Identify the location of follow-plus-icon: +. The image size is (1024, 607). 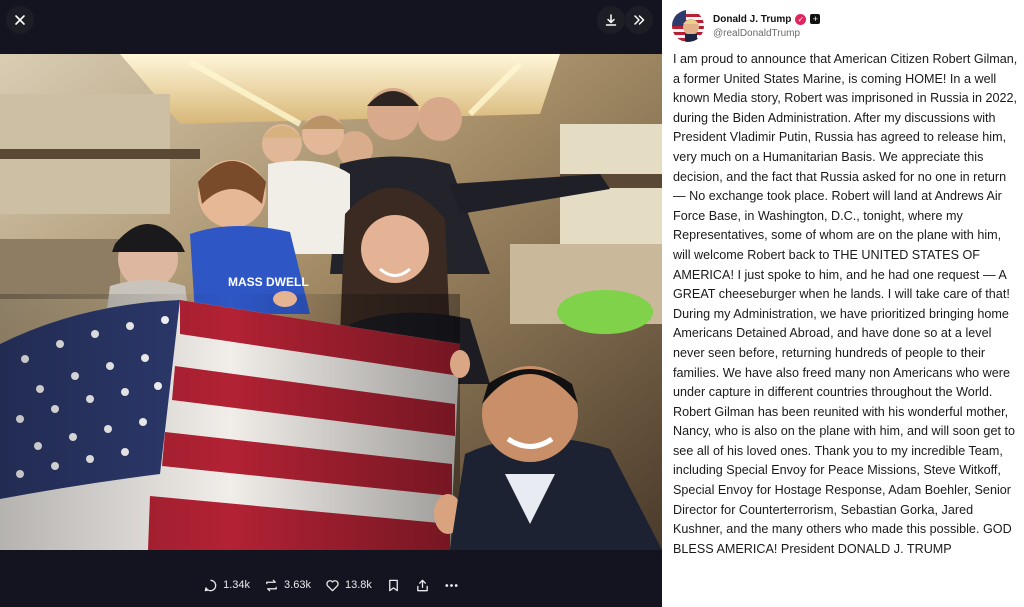
(815, 19).